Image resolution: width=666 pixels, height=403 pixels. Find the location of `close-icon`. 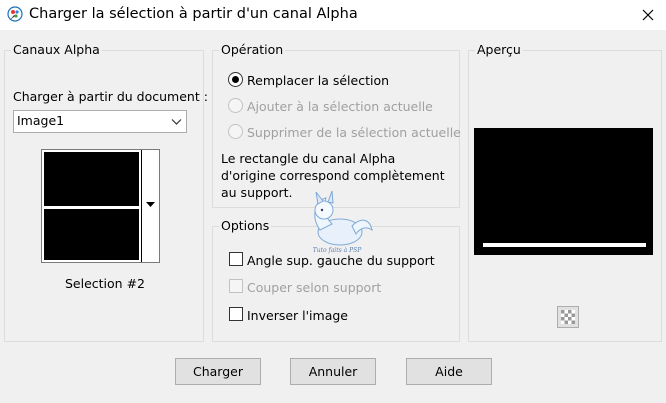

close-icon is located at coordinates (648, 15).